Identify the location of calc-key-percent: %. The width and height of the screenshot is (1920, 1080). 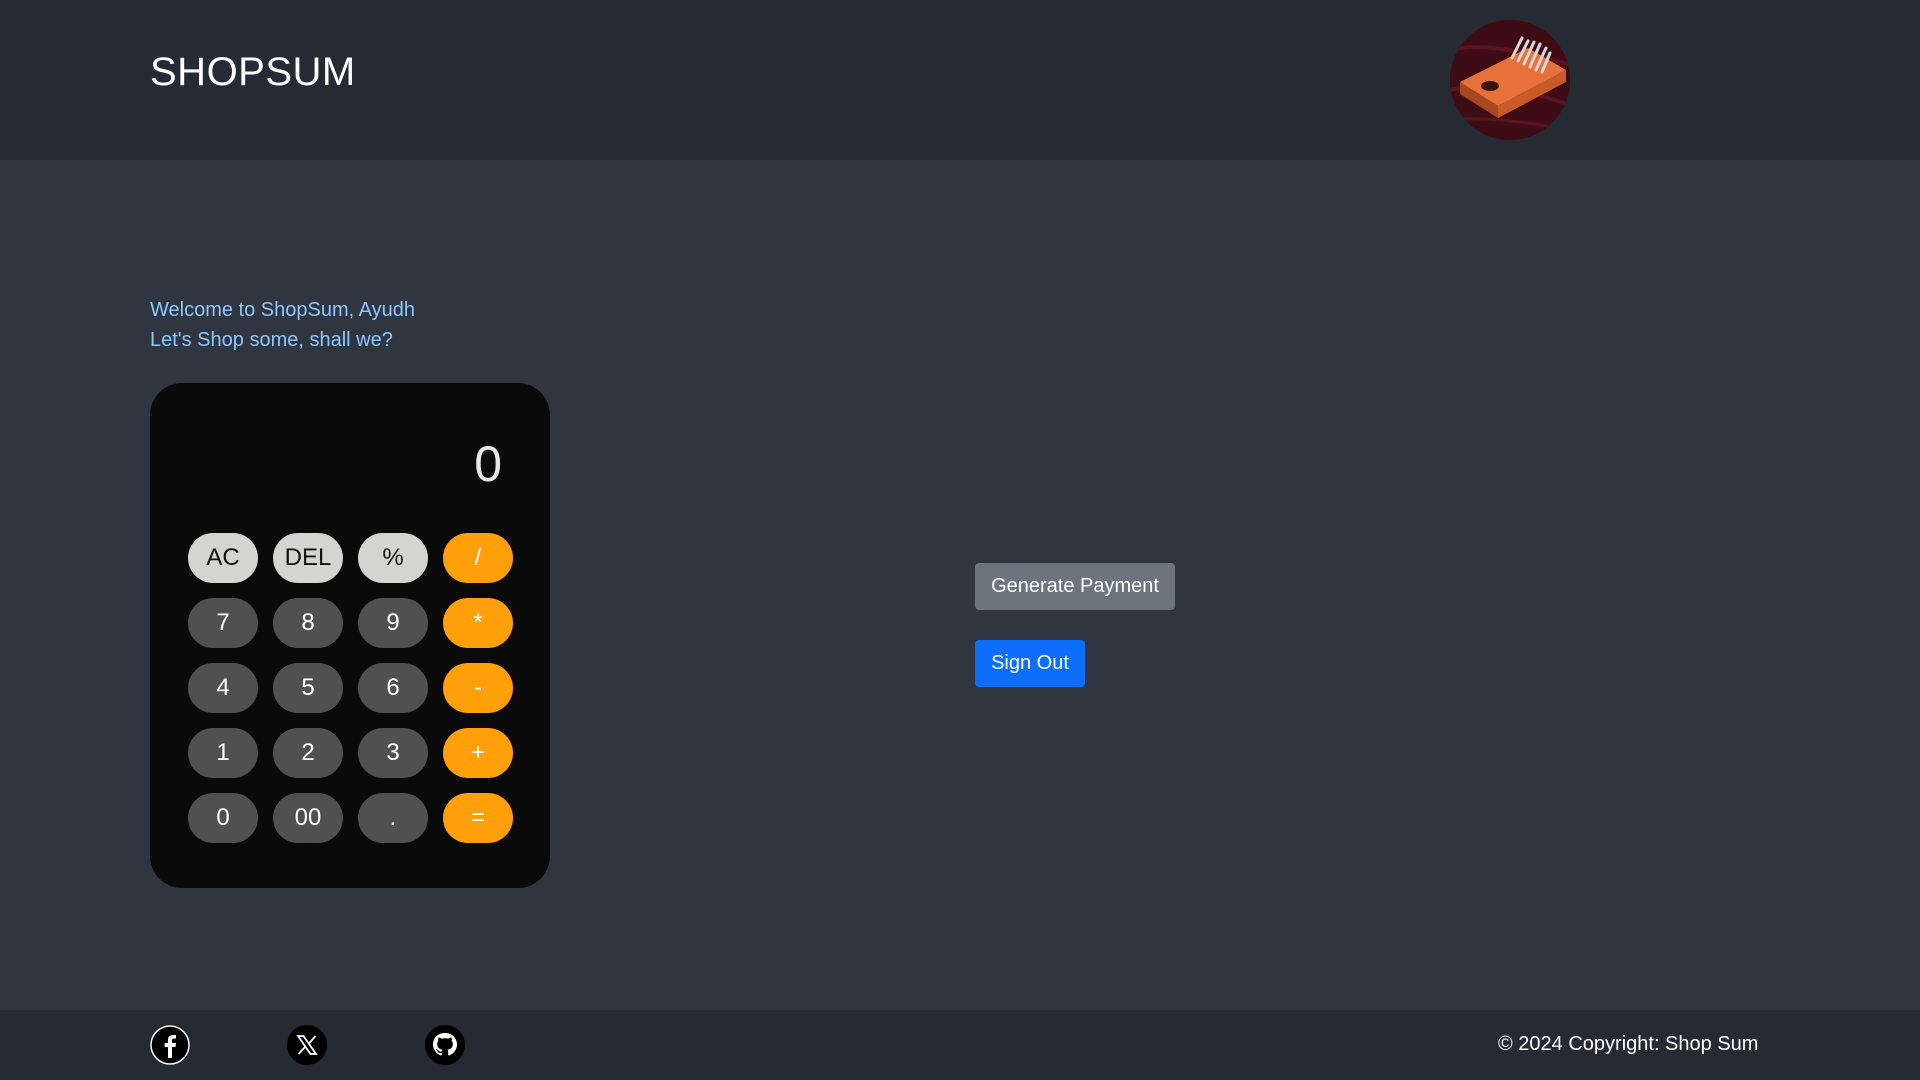
(393, 558).